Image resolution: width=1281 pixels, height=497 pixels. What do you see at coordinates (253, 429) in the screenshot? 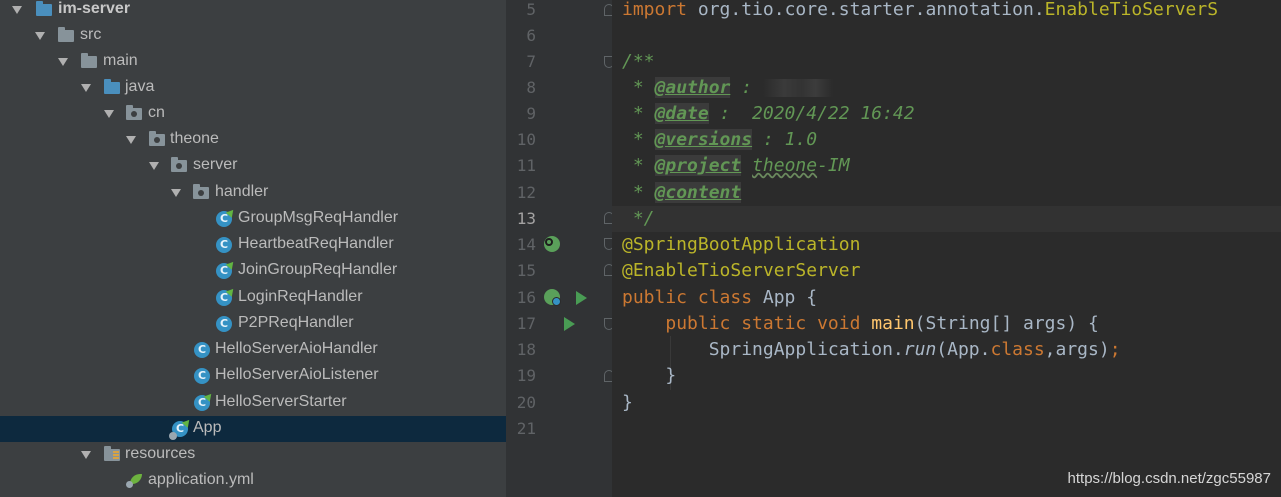
I see `tree-item-app-selected: C App` at bounding box center [253, 429].